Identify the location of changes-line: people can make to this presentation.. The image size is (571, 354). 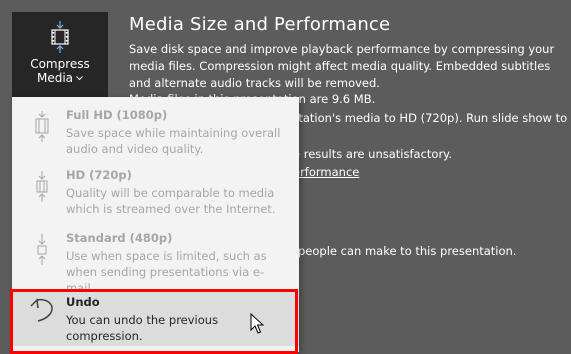
(407, 251).